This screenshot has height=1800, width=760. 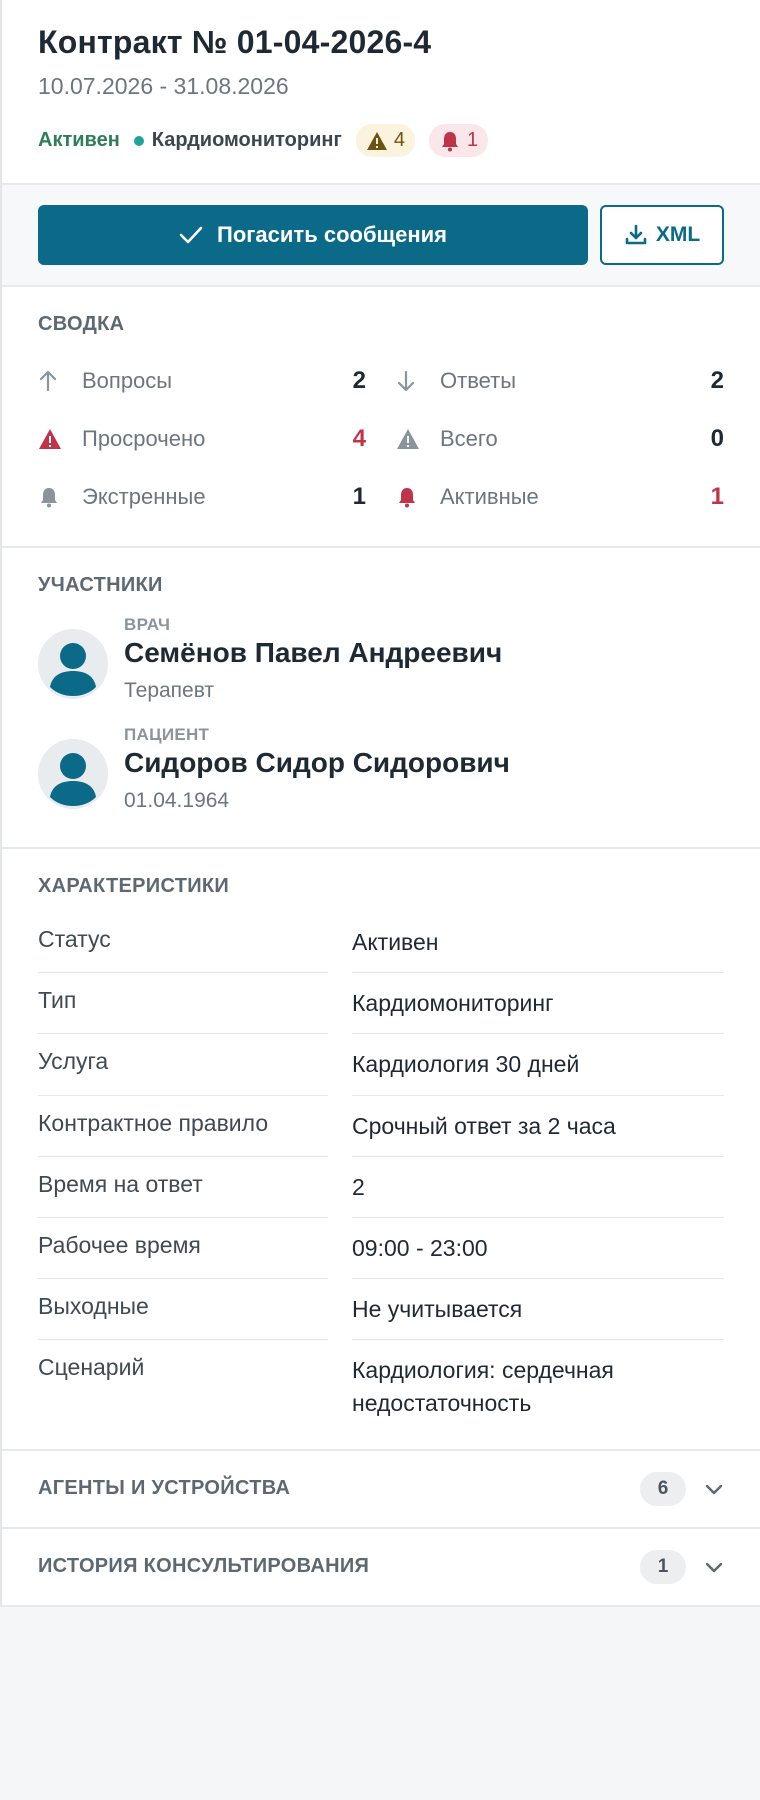 I want to click on type-badge: Кардиомониторинг, so click(x=237, y=140).